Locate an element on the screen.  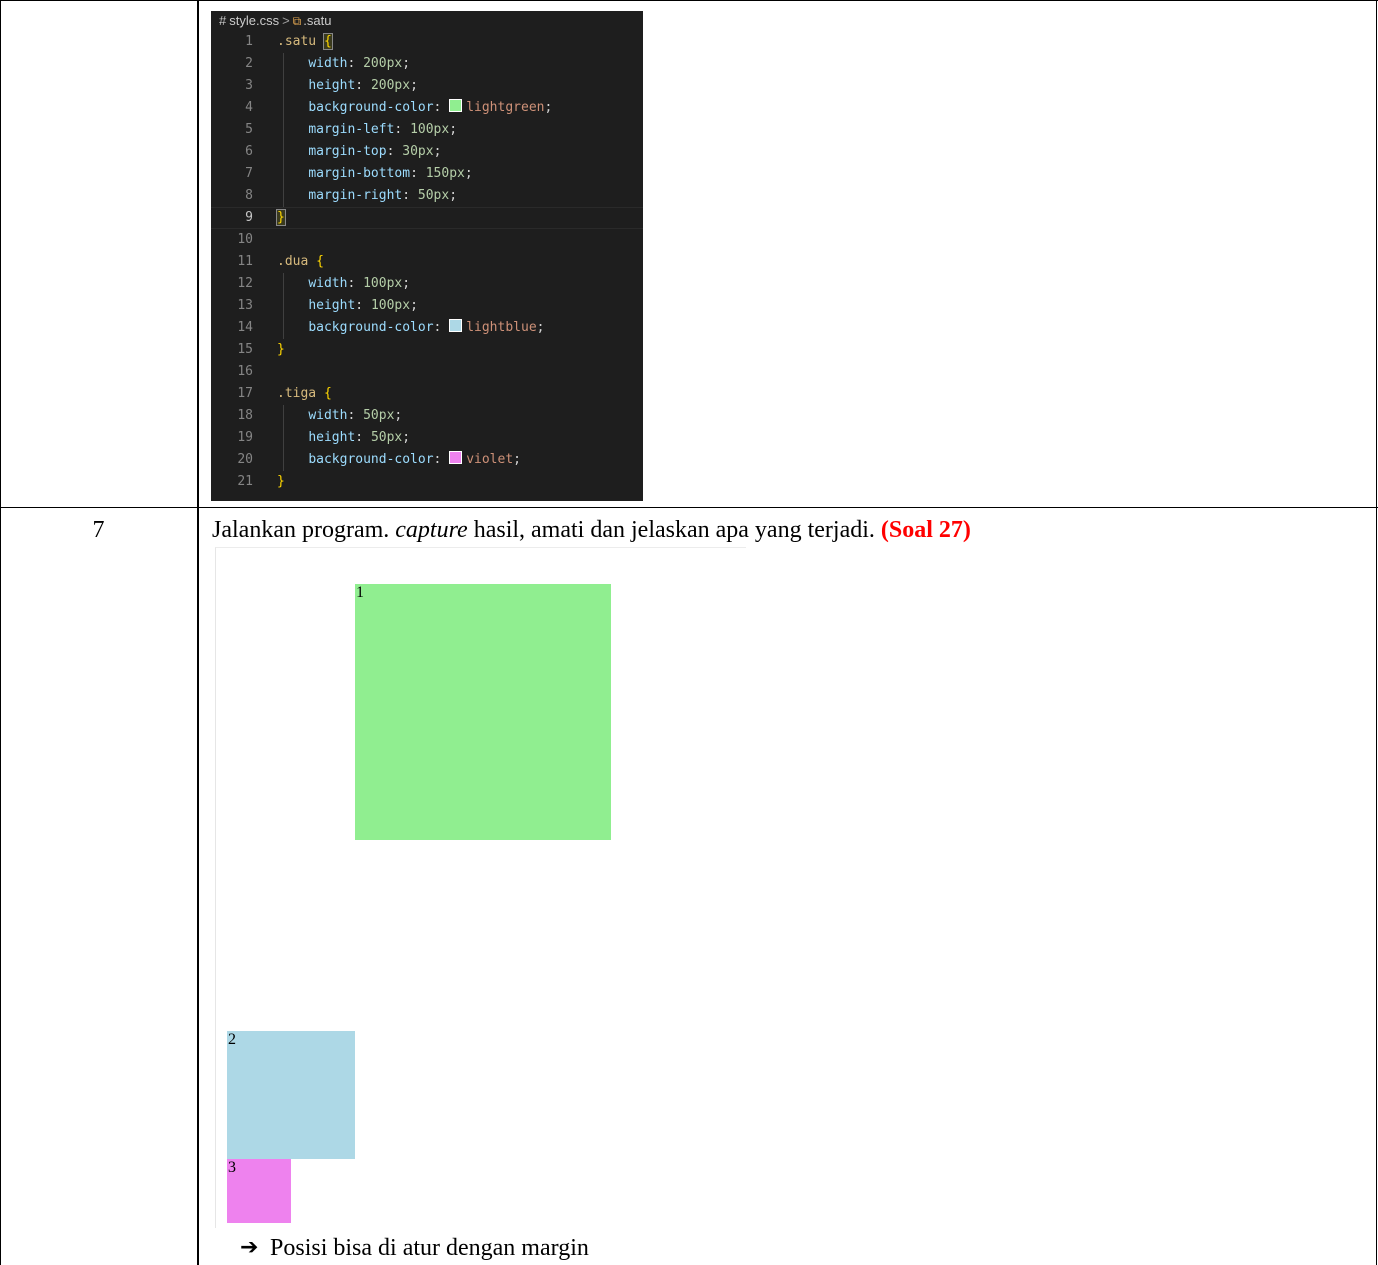
code-line: 3 height: 200px; is located at coordinates (427, 86).